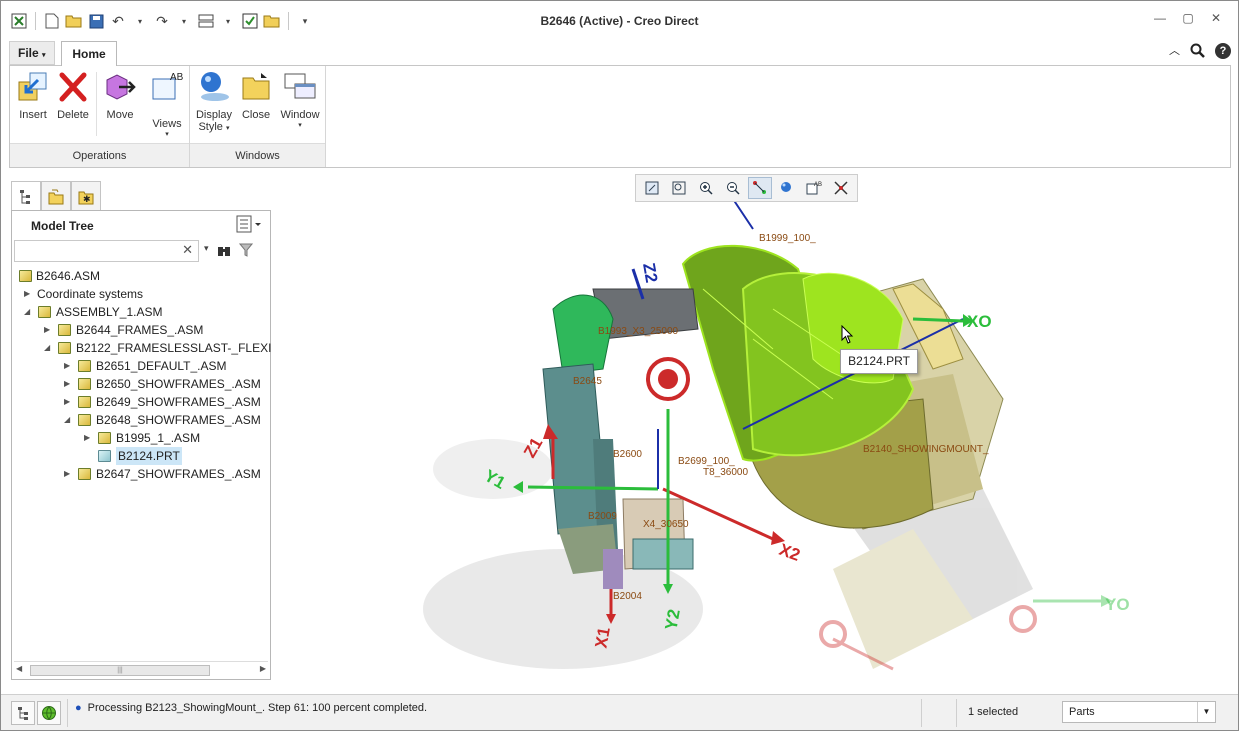  I want to click on tab-model-tree, so click(26, 196).